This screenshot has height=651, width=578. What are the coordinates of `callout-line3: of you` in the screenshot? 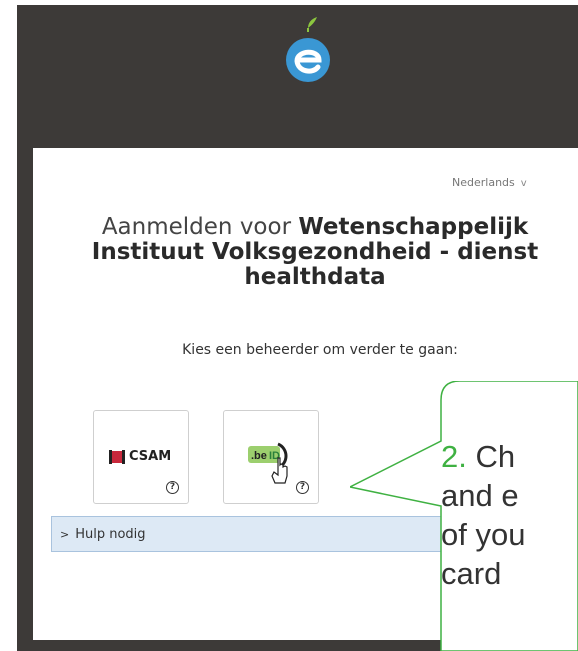 It's located at (483, 534).